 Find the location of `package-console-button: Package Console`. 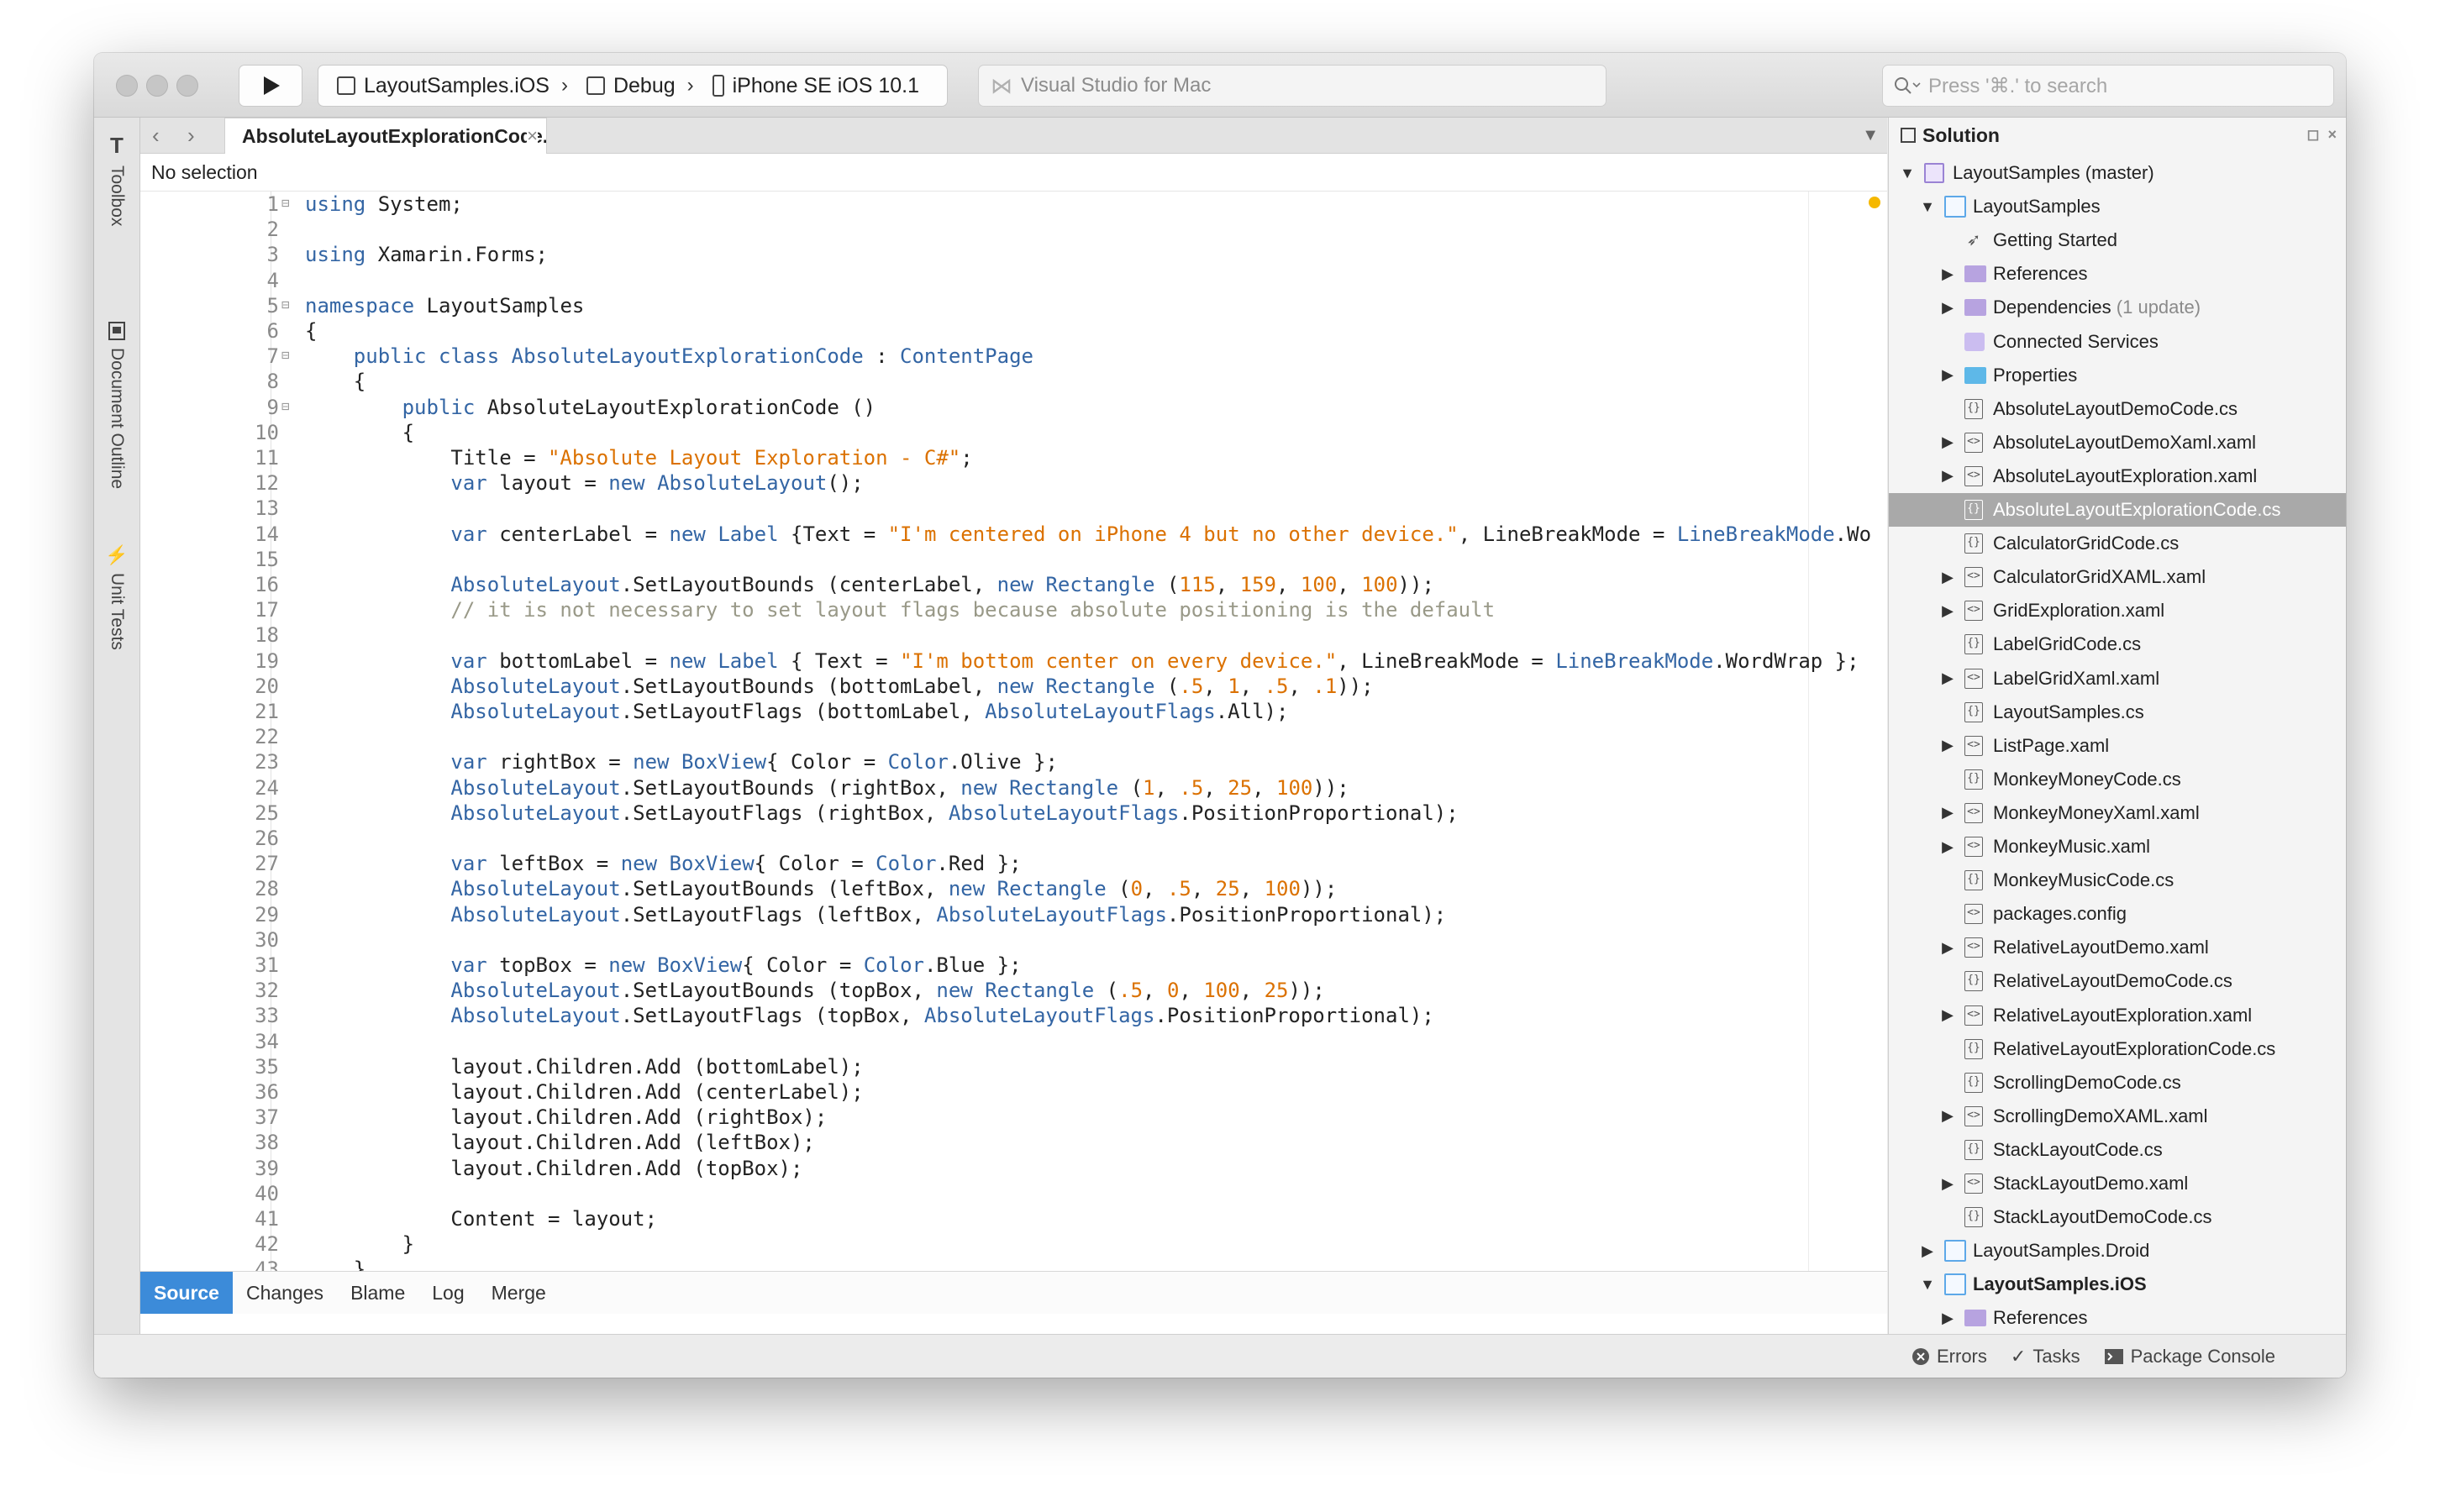

package-console-button: Package Console is located at coordinates (2190, 1357).